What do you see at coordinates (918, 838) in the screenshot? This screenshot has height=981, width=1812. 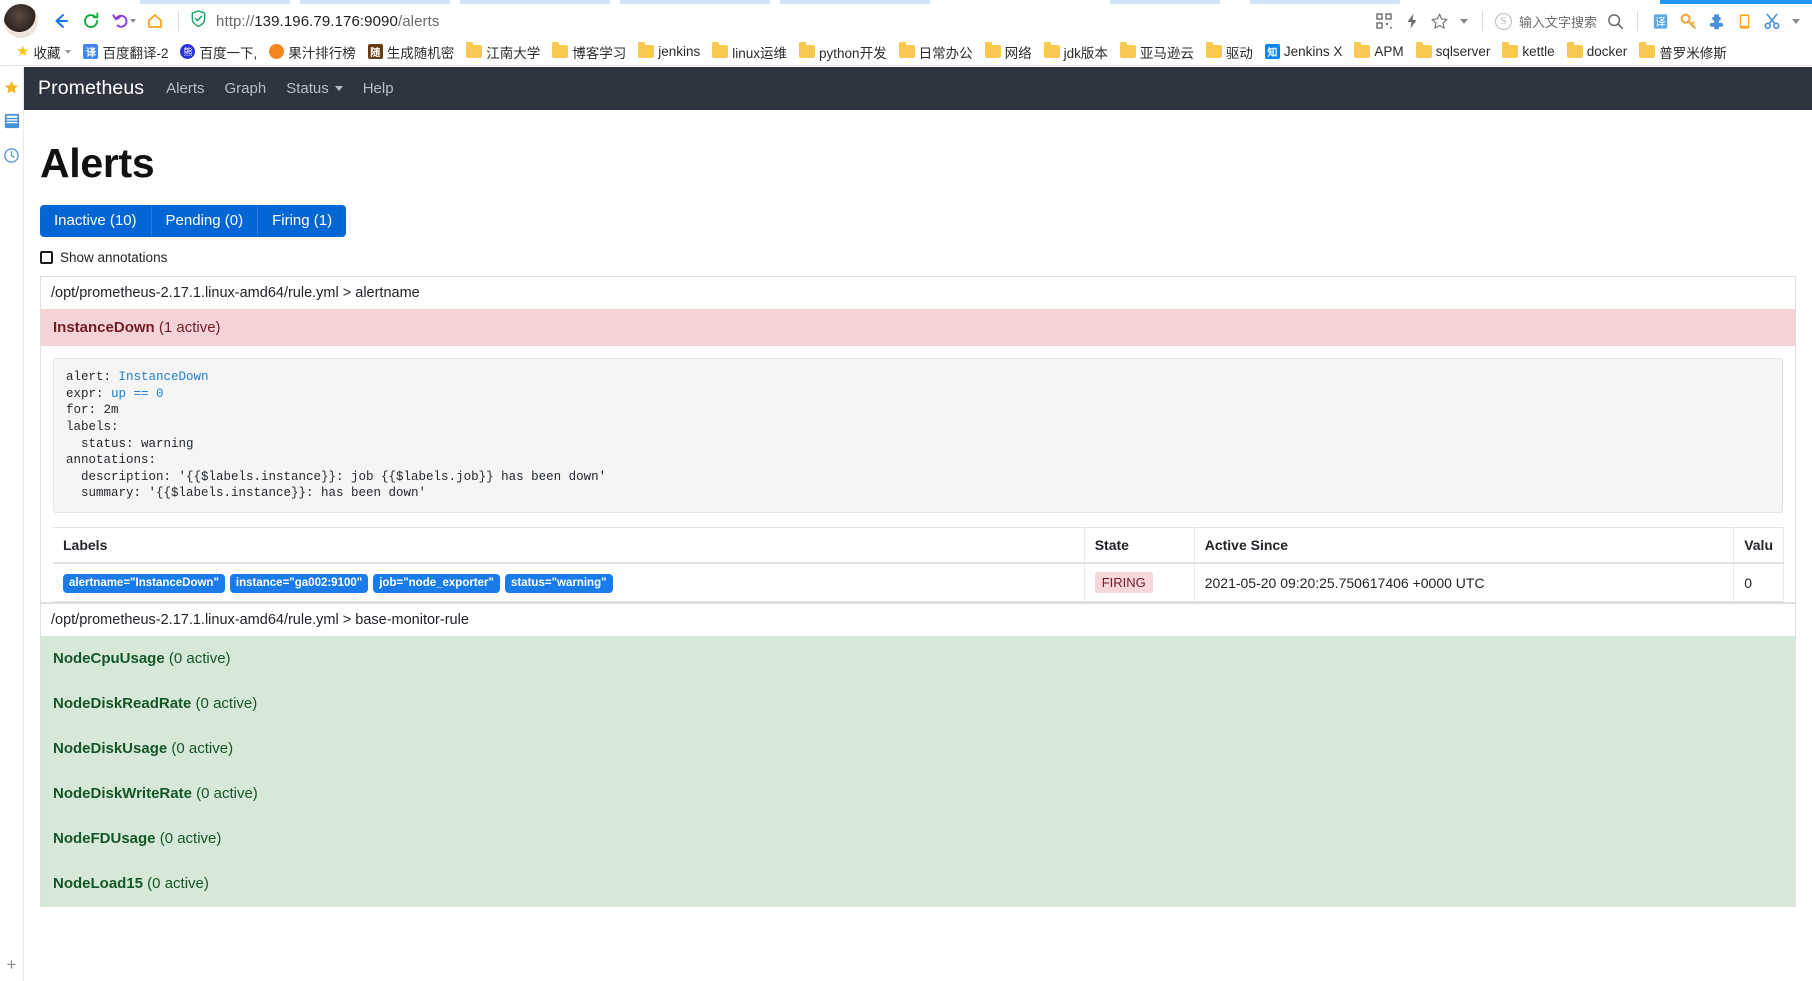 I see `alert-rule-header: NodeFDUsage (0 active)` at bounding box center [918, 838].